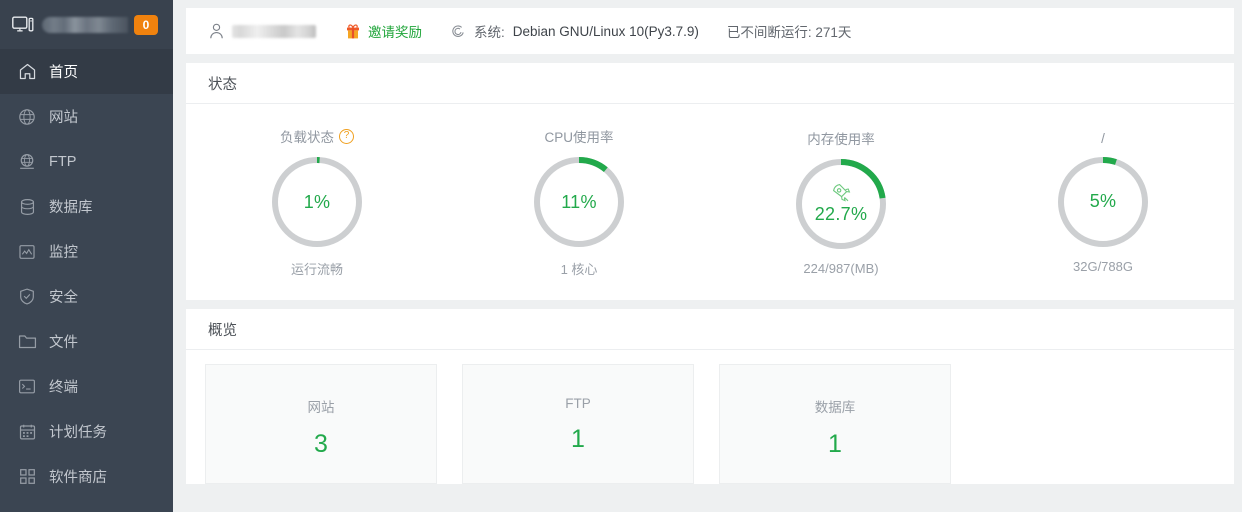 The image size is (1242, 512). I want to click on invite-reward-label: 邀请奖励, so click(395, 32).